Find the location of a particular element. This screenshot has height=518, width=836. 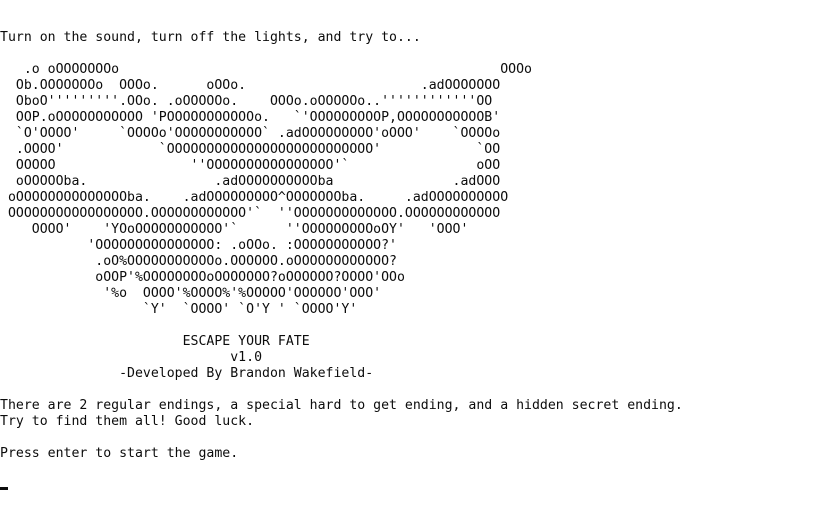

ascii-art-line: 'OOOOOOOOOOOOOOO: .oOOo. :OOOOOOOOOOO?' is located at coordinates (198, 245).